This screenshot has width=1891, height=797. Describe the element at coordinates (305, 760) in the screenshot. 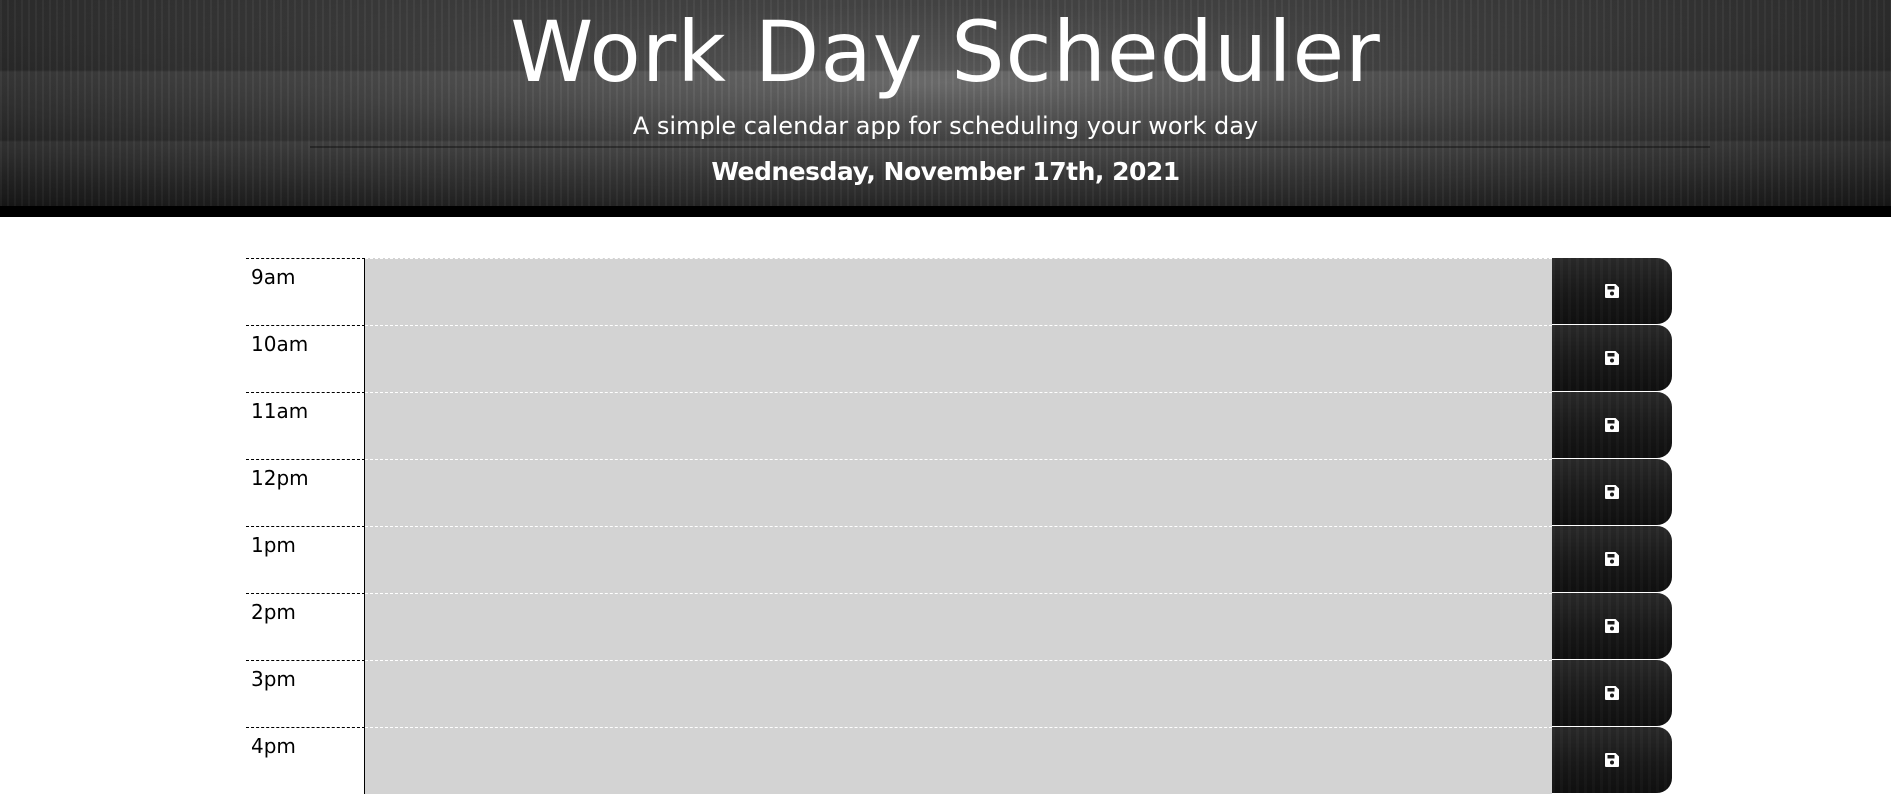

I see `hour-label: 4pm` at that location.